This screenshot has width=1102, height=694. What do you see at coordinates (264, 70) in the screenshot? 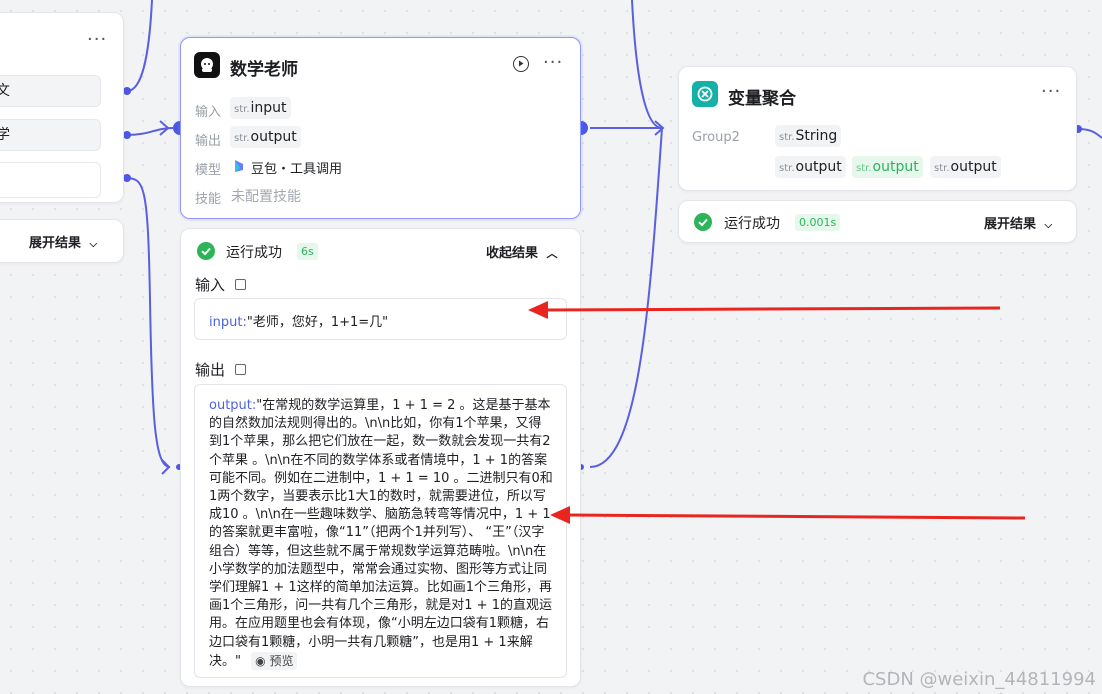
I see `node-title: 数学老师` at bounding box center [264, 70].